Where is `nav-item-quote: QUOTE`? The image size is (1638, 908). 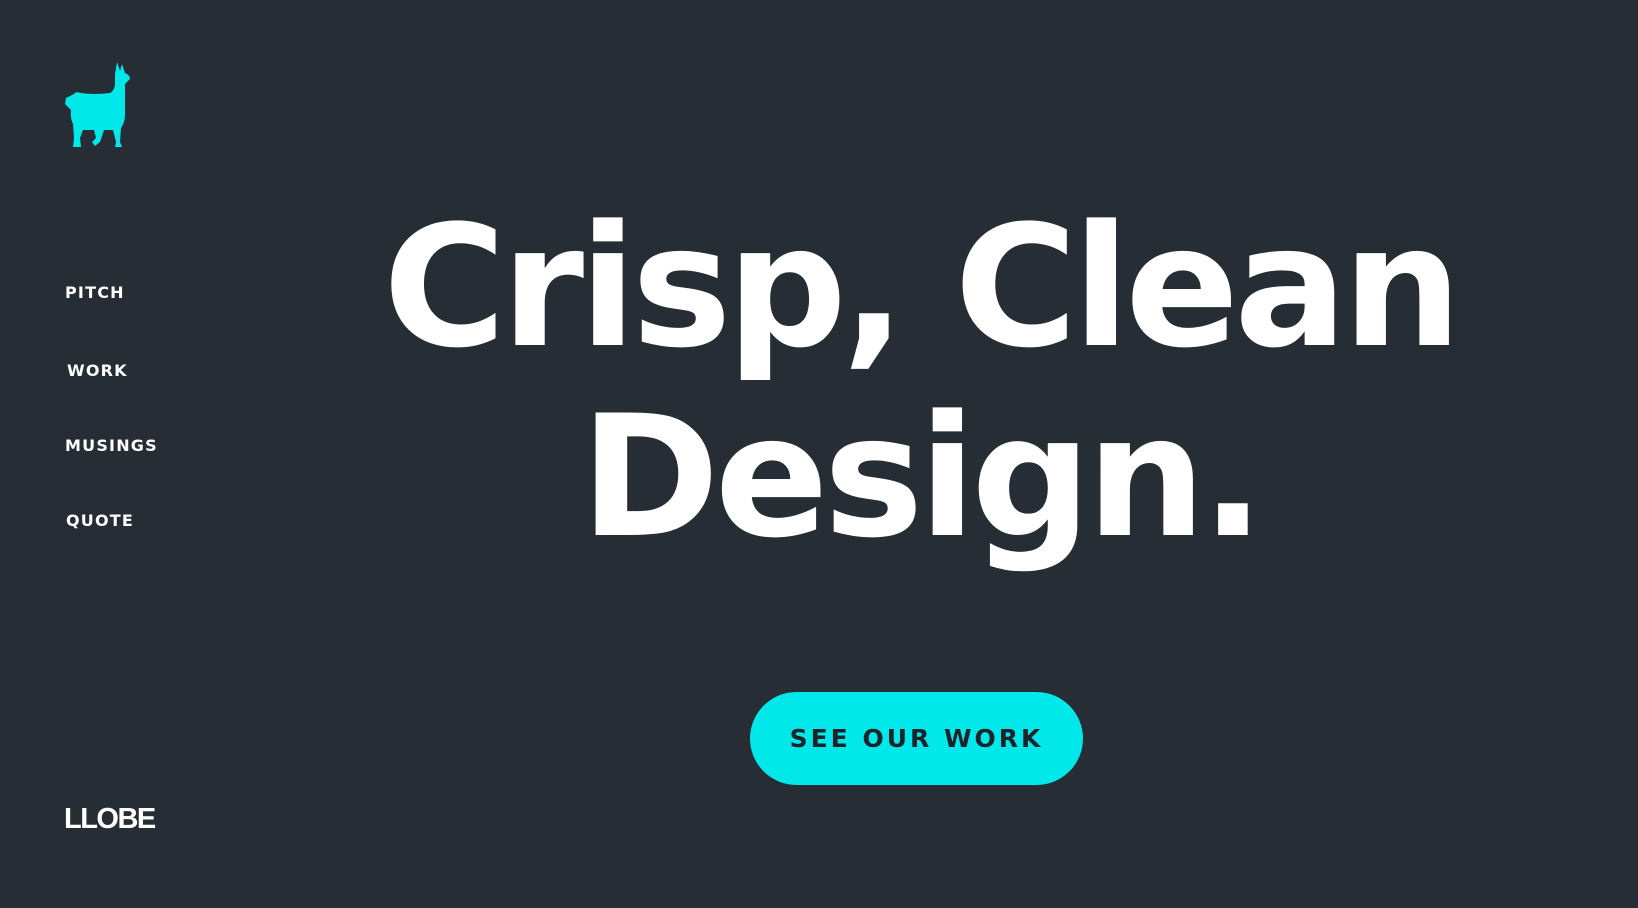 nav-item-quote: QUOTE is located at coordinates (100, 521).